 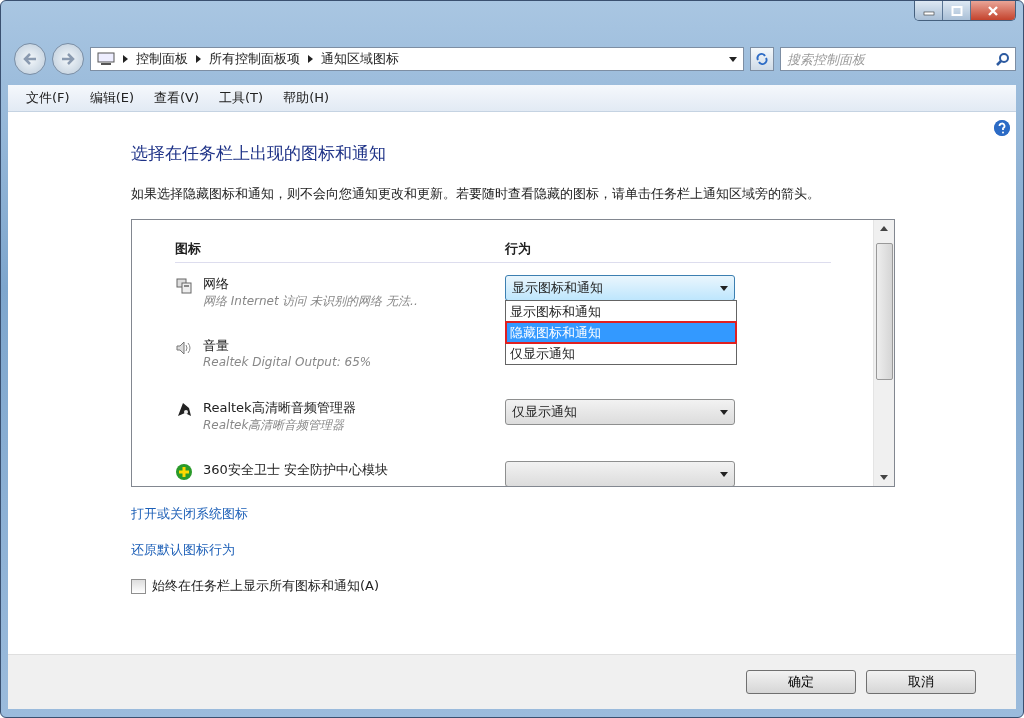 I want to click on scrollbar, so click(x=883, y=353).